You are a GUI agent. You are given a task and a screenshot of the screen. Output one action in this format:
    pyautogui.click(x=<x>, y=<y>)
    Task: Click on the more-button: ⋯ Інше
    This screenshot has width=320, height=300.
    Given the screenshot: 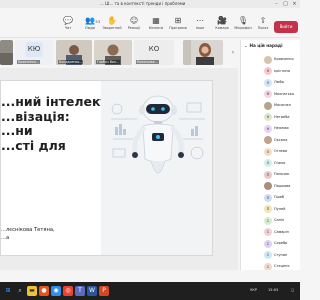 What is the action you would take?
    pyautogui.click(x=200, y=25)
    